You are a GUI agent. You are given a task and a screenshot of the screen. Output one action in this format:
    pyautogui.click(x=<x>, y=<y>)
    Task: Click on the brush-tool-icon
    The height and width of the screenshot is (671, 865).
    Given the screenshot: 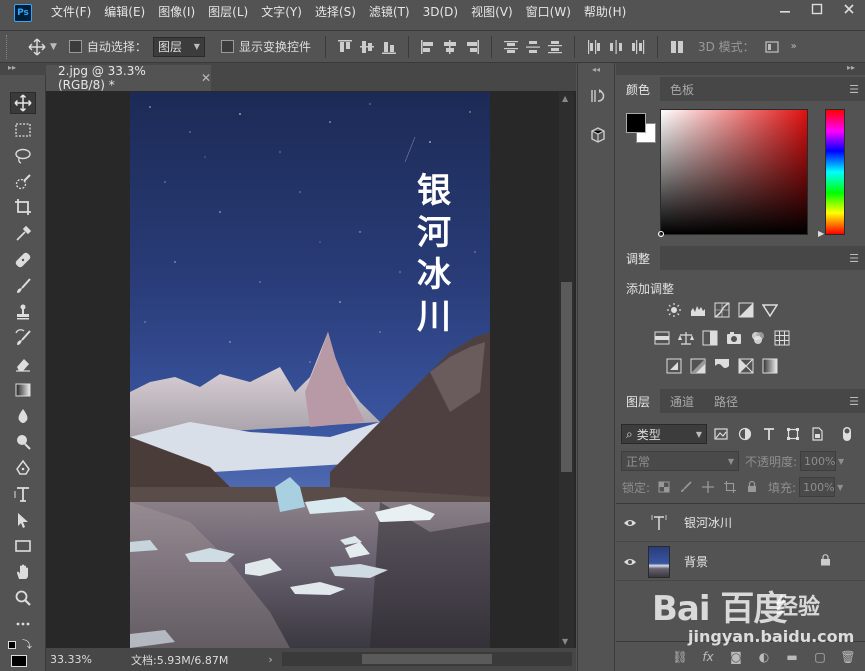 What is the action you would take?
    pyautogui.click(x=23, y=286)
    